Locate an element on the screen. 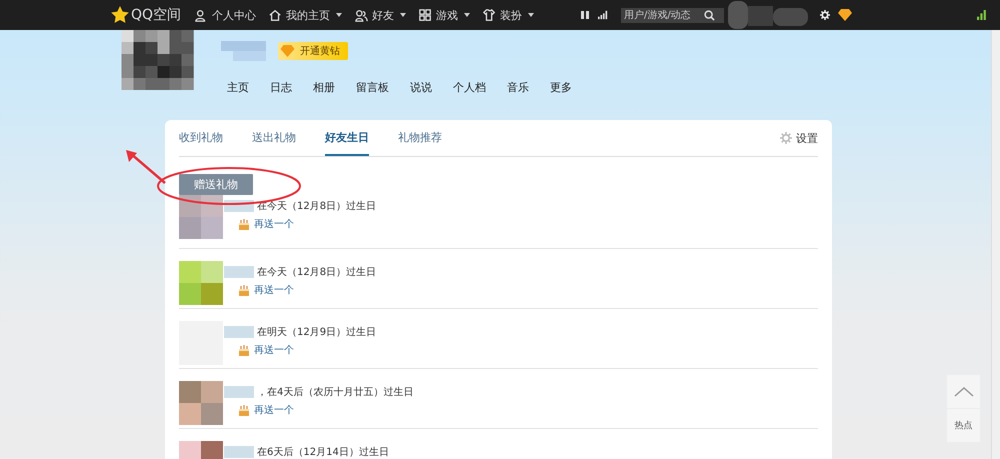 The height and width of the screenshot is (459, 1000). hot-topics-button: 热点 is located at coordinates (963, 425).